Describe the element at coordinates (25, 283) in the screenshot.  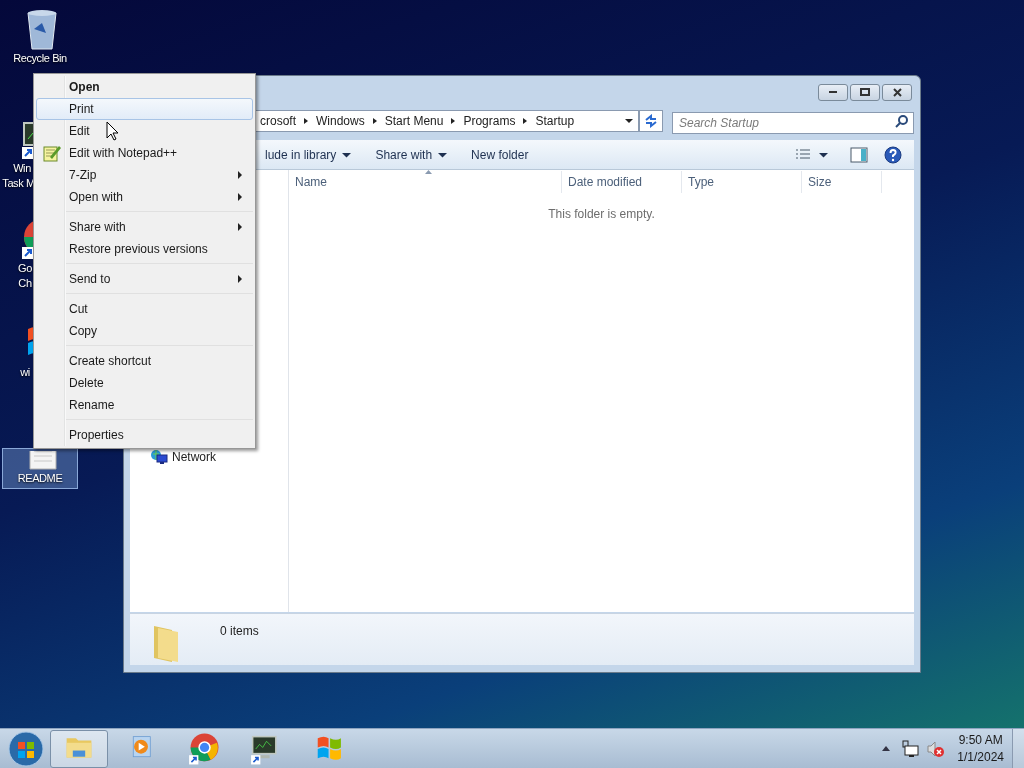
I see `desktop-icon-label: Ch` at that location.